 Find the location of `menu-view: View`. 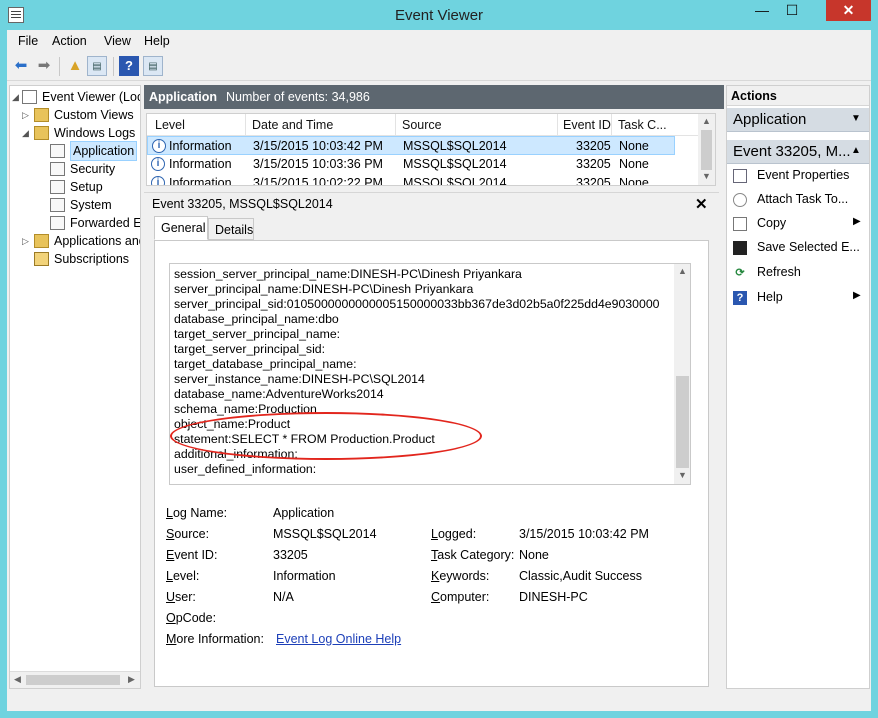

menu-view: View is located at coordinates (117, 41).